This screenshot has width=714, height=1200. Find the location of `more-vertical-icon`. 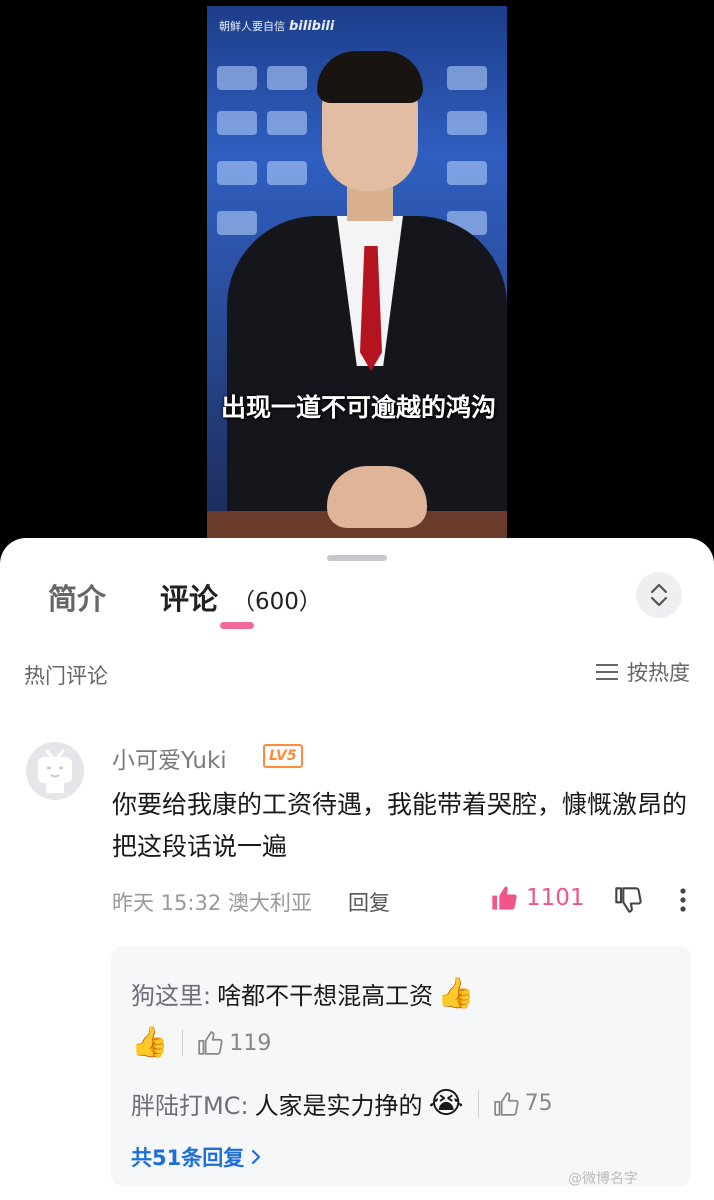

more-vertical-icon is located at coordinates (683, 900).